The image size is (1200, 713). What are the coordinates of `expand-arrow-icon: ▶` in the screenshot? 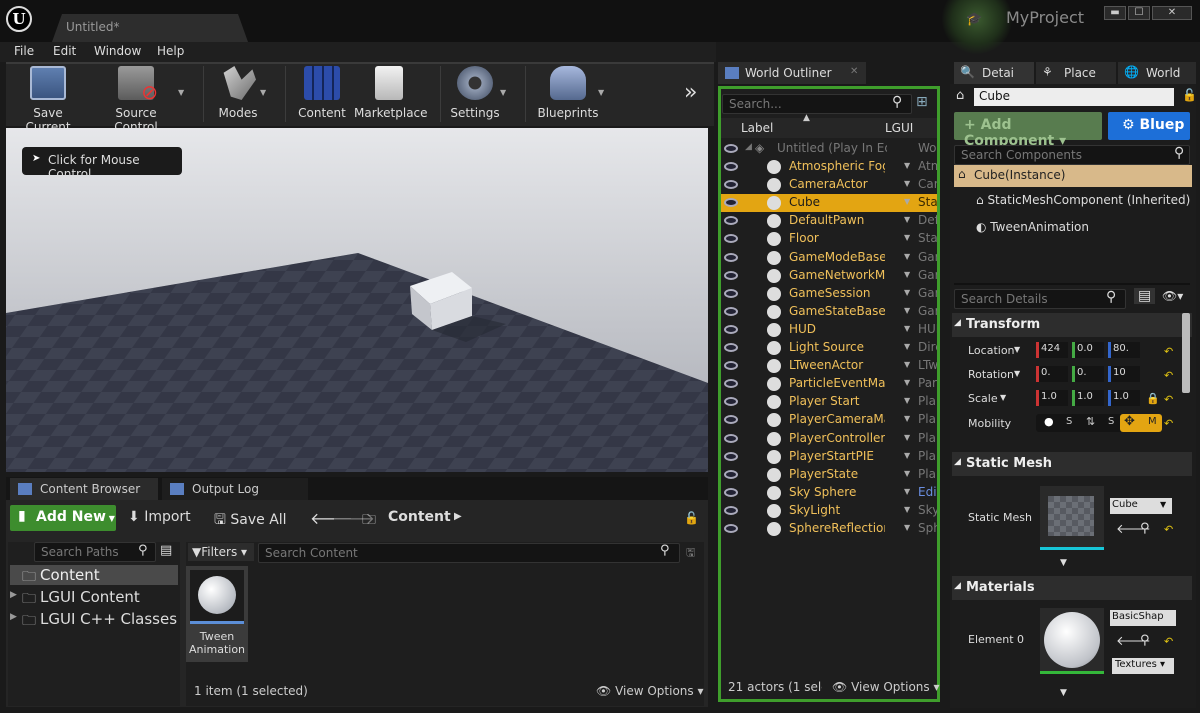 It's located at (13, 595).